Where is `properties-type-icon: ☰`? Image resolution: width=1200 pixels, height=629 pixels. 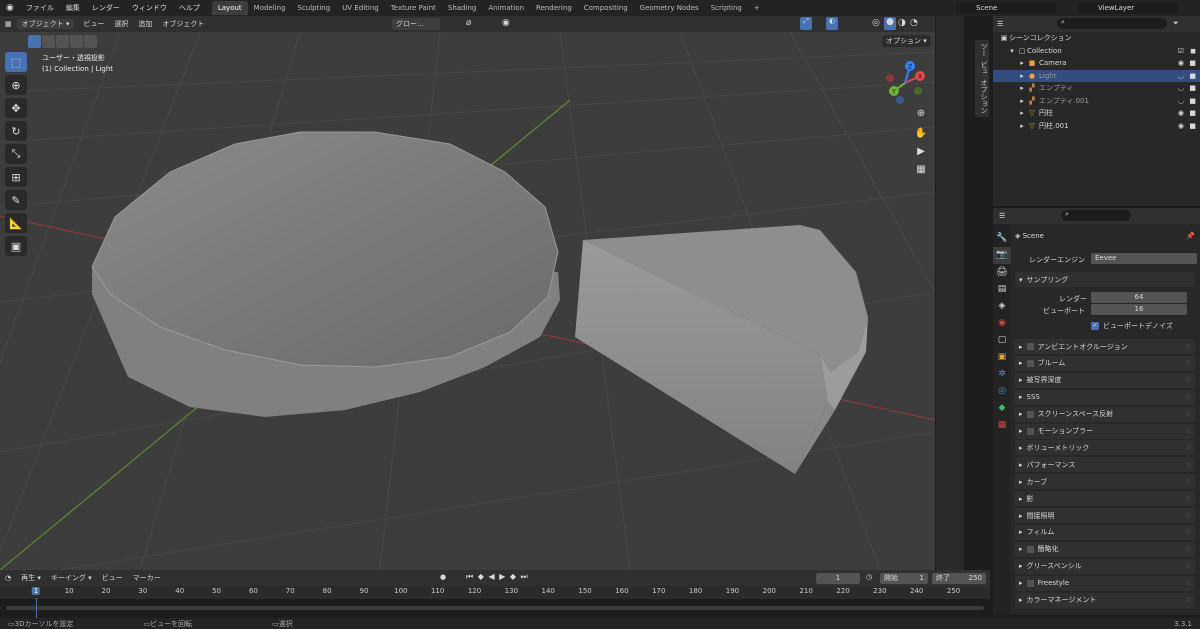
properties-type-icon: ☰ is located at coordinates (1002, 216).